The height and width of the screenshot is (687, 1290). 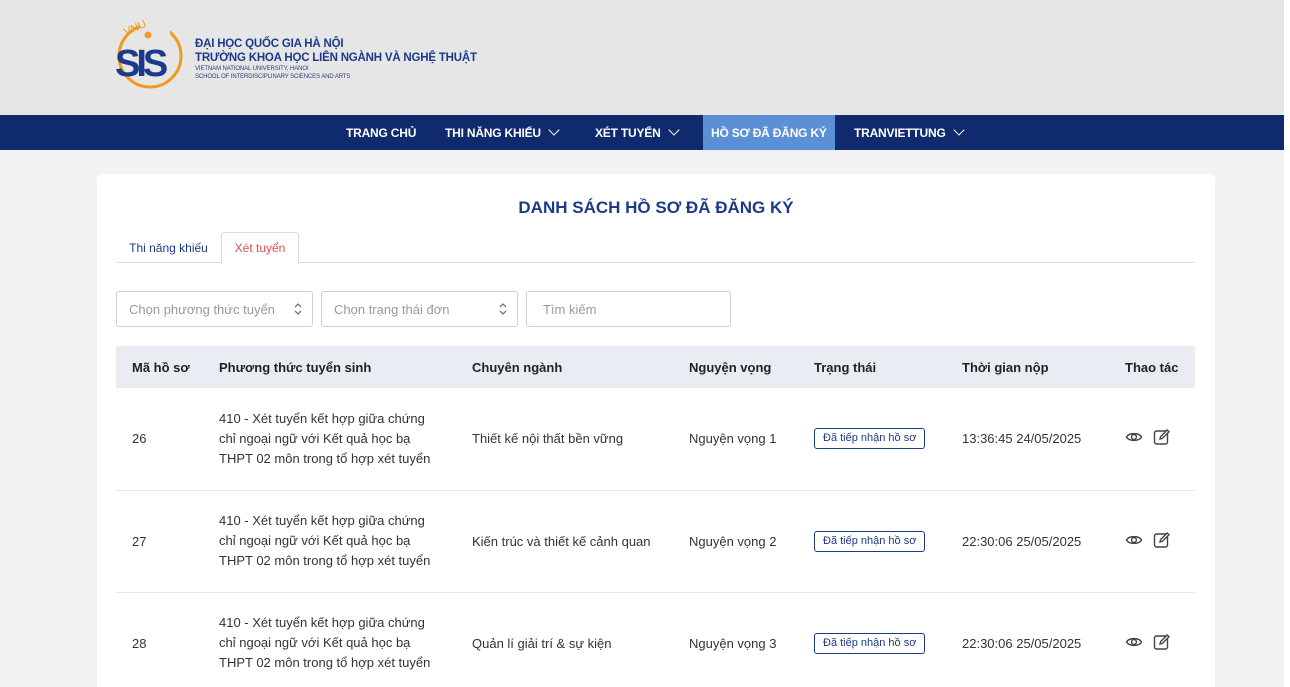 I want to click on status-select: Chọn trạng thái đơn, so click(x=419, y=309).